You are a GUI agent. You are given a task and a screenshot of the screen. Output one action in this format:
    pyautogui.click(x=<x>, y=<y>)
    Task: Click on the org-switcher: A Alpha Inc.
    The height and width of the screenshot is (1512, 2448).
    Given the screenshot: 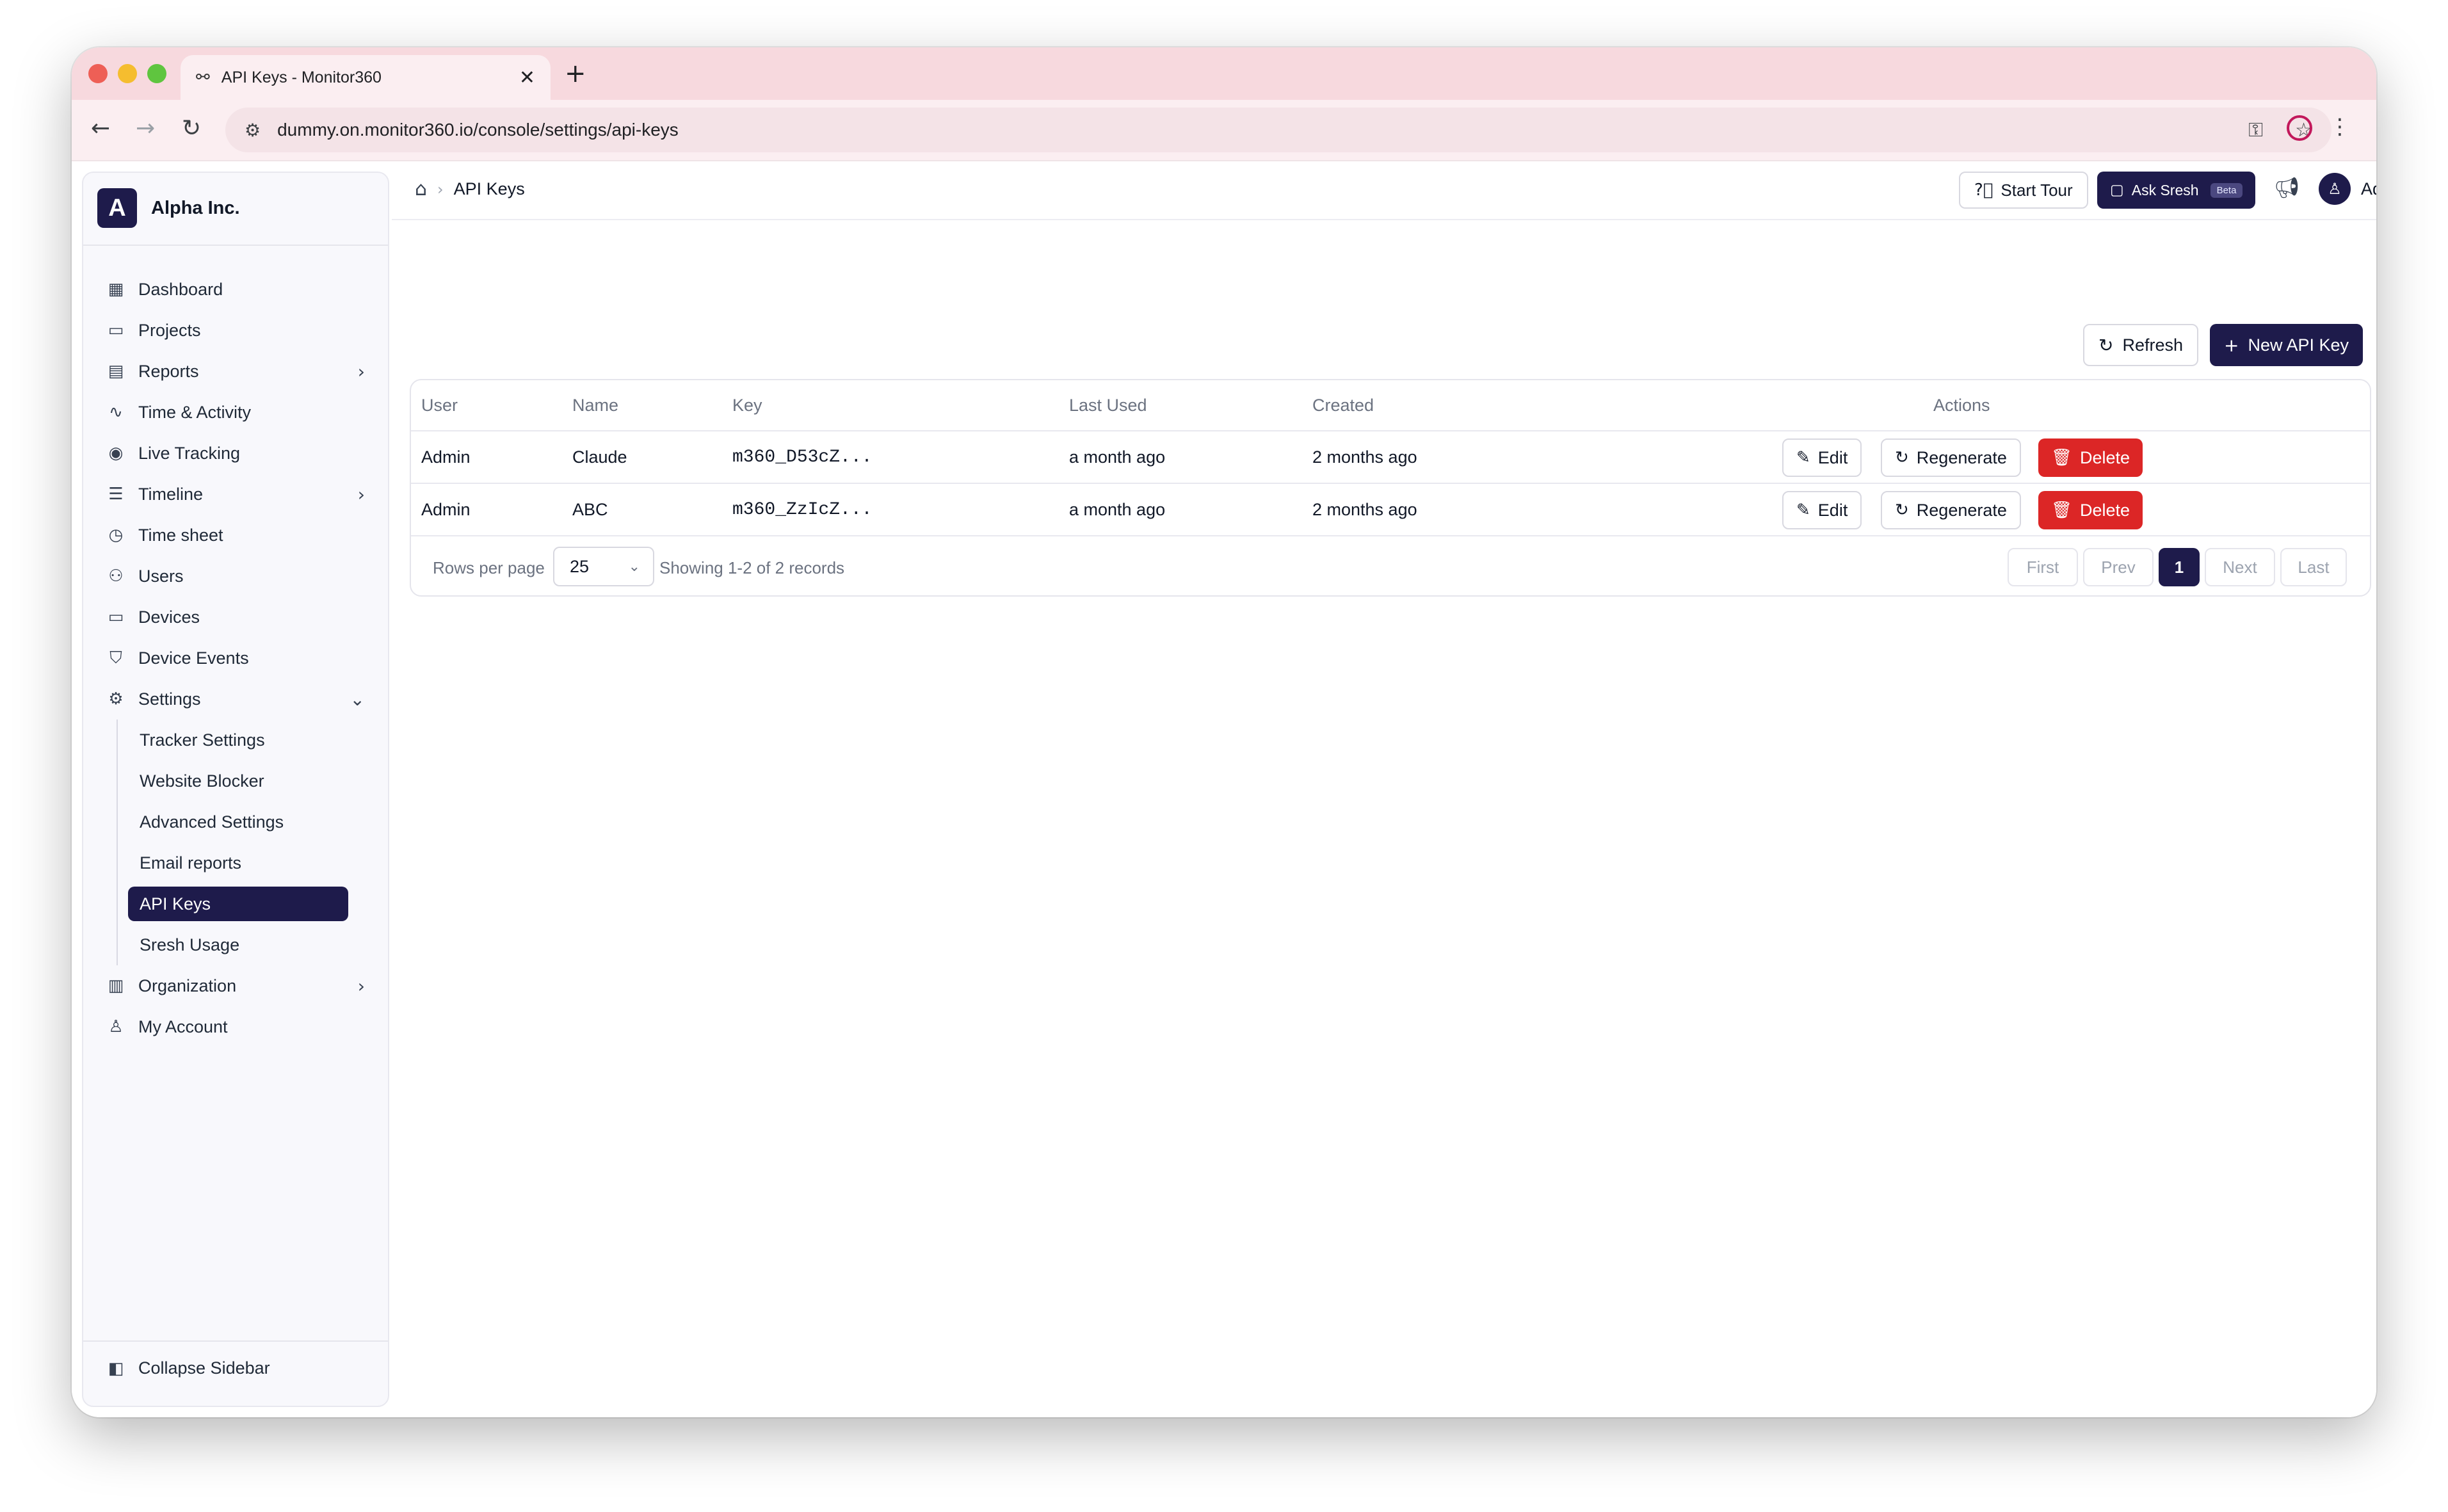 What is the action you would take?
    pyautogui.click(x=168, y=208)
    